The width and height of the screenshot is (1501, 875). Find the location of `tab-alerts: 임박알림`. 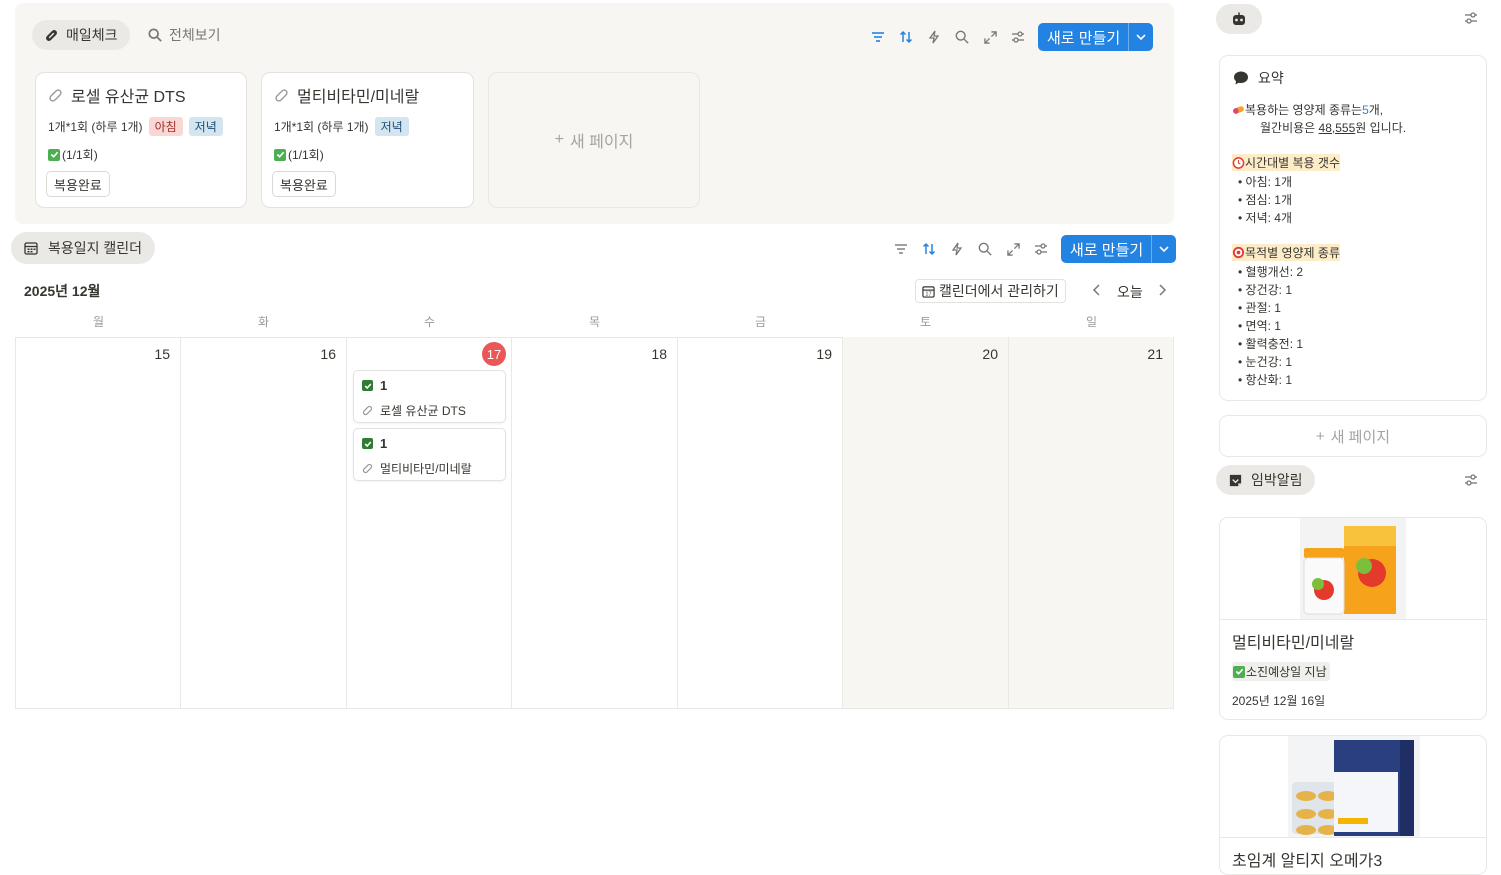

tab-alerts: 임박알림 is located at coordinates (1265, 480).